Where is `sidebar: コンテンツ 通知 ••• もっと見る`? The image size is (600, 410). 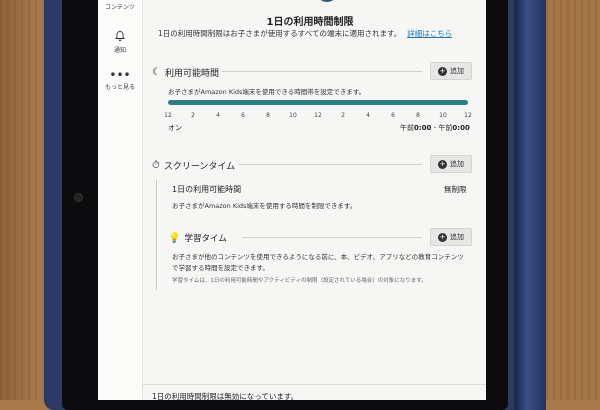
sidebar: コンテンツ 通知 ••• もっと見る is located at coordinates (120, 200).